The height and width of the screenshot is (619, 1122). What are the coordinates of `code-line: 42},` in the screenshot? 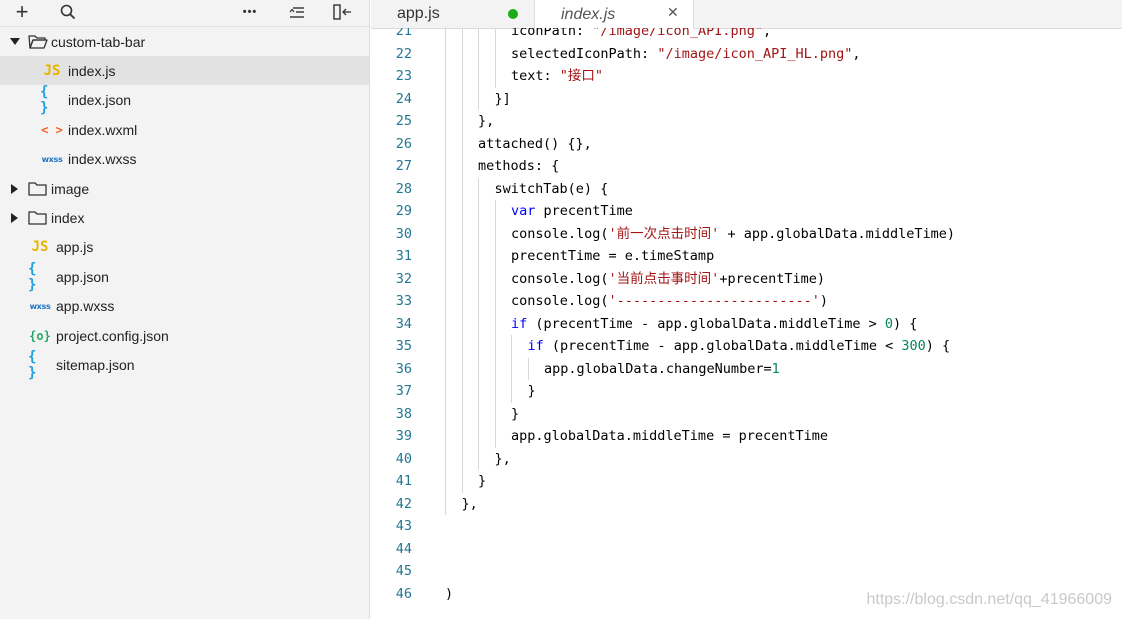 It's located at (746, 503).